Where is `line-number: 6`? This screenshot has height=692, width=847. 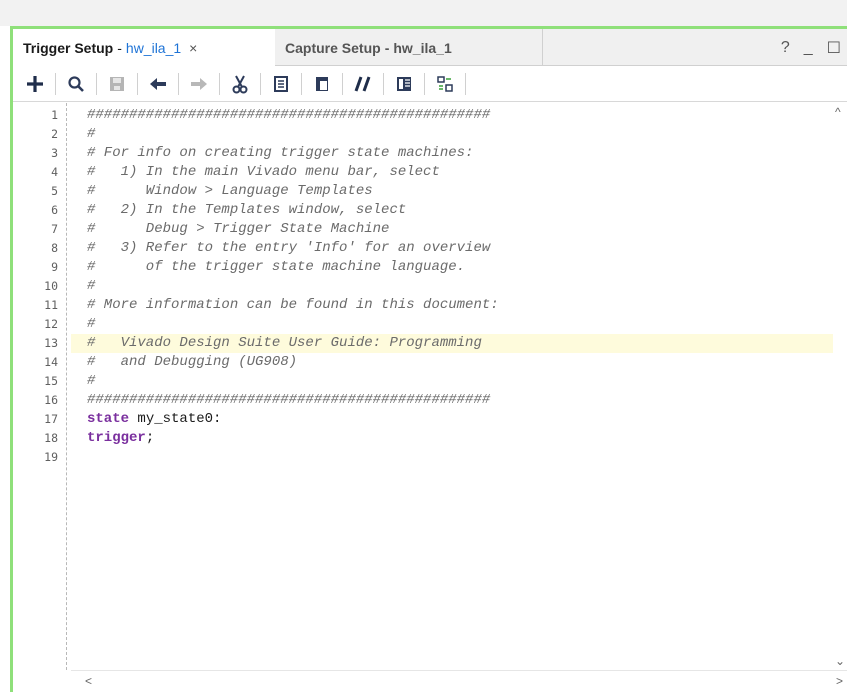
line-number: 6 is located at coordinates (54, 210).